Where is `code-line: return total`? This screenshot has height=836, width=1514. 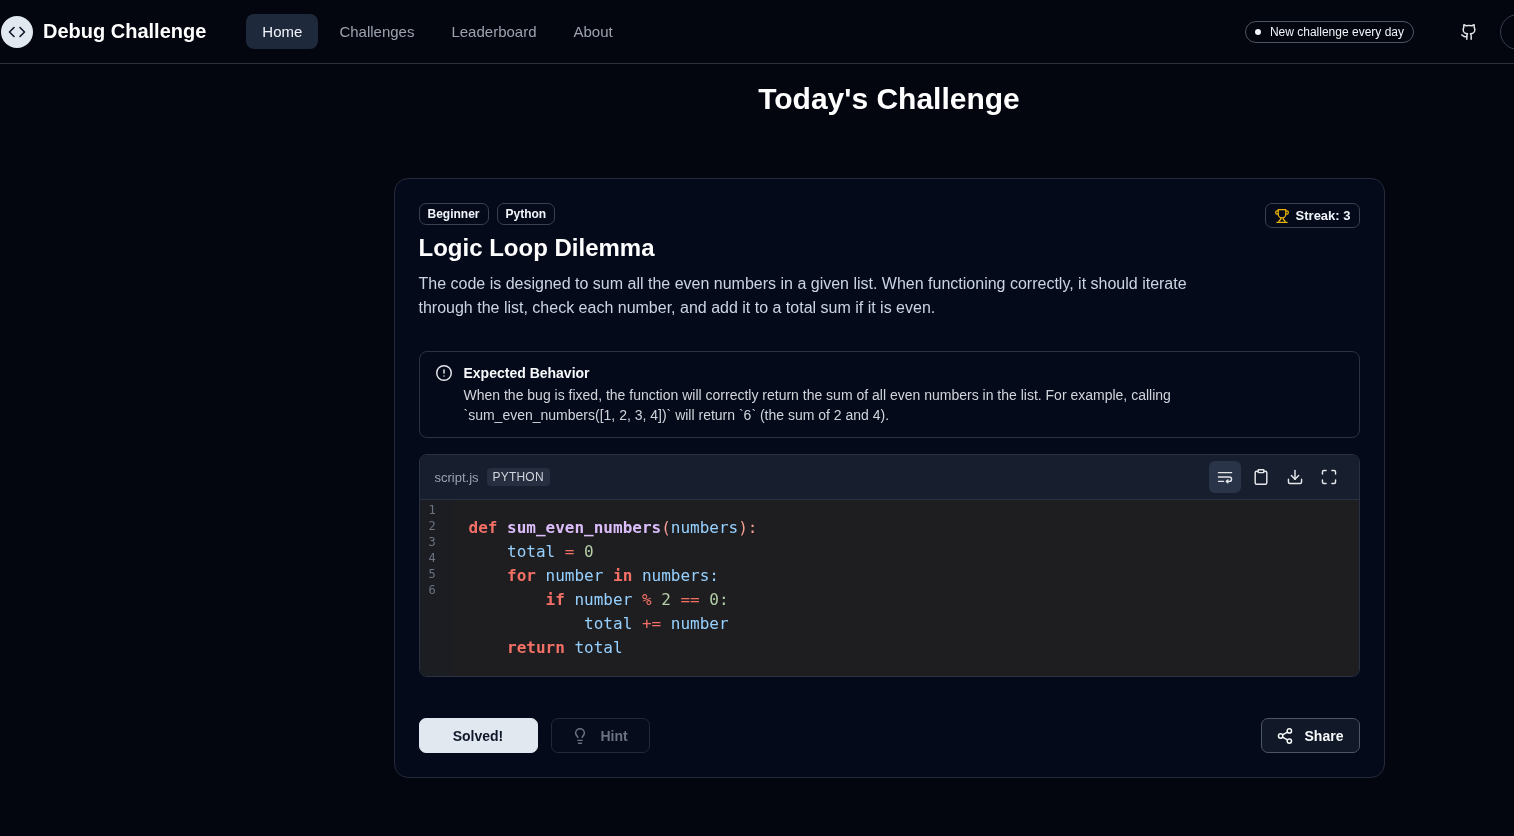 code-line: return total is located at coordinates (565, 648).